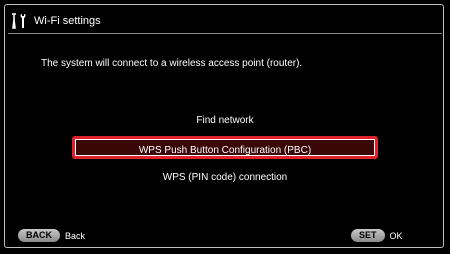  I want to click on ok-label: OK, so click(396, 235).